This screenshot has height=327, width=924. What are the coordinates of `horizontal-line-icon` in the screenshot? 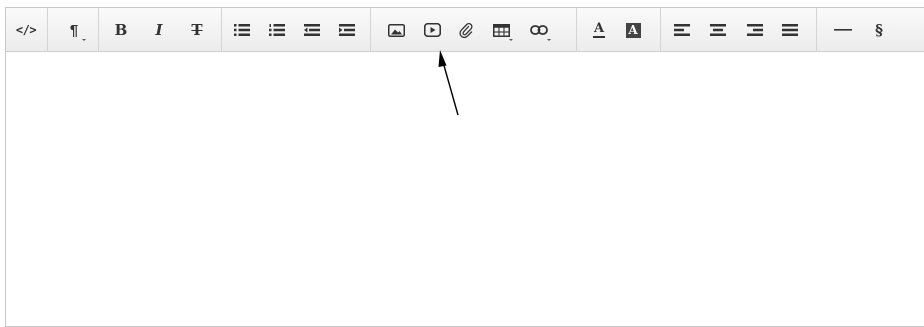 It's located at (843, 30).